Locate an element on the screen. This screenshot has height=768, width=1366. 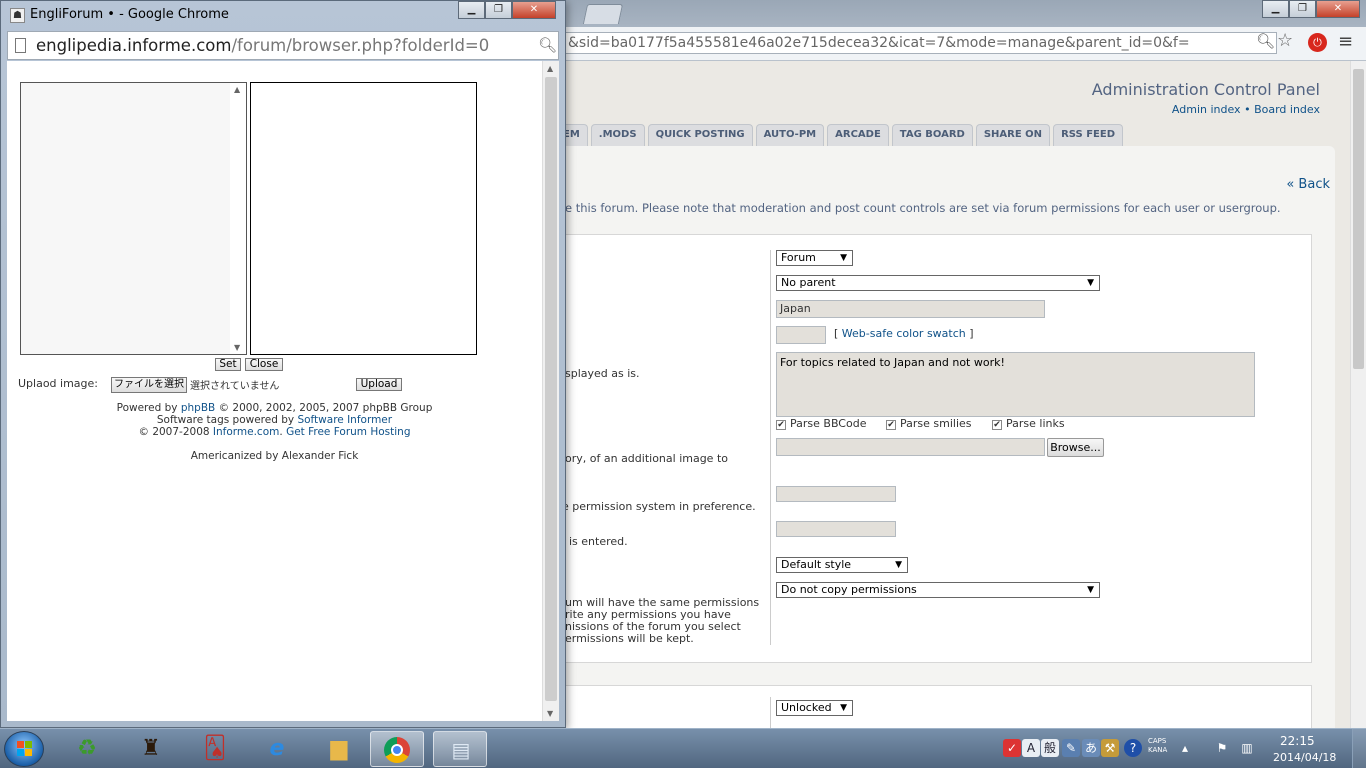
tab-share-on: SHARE ON is located at coordinates (1013, 135).